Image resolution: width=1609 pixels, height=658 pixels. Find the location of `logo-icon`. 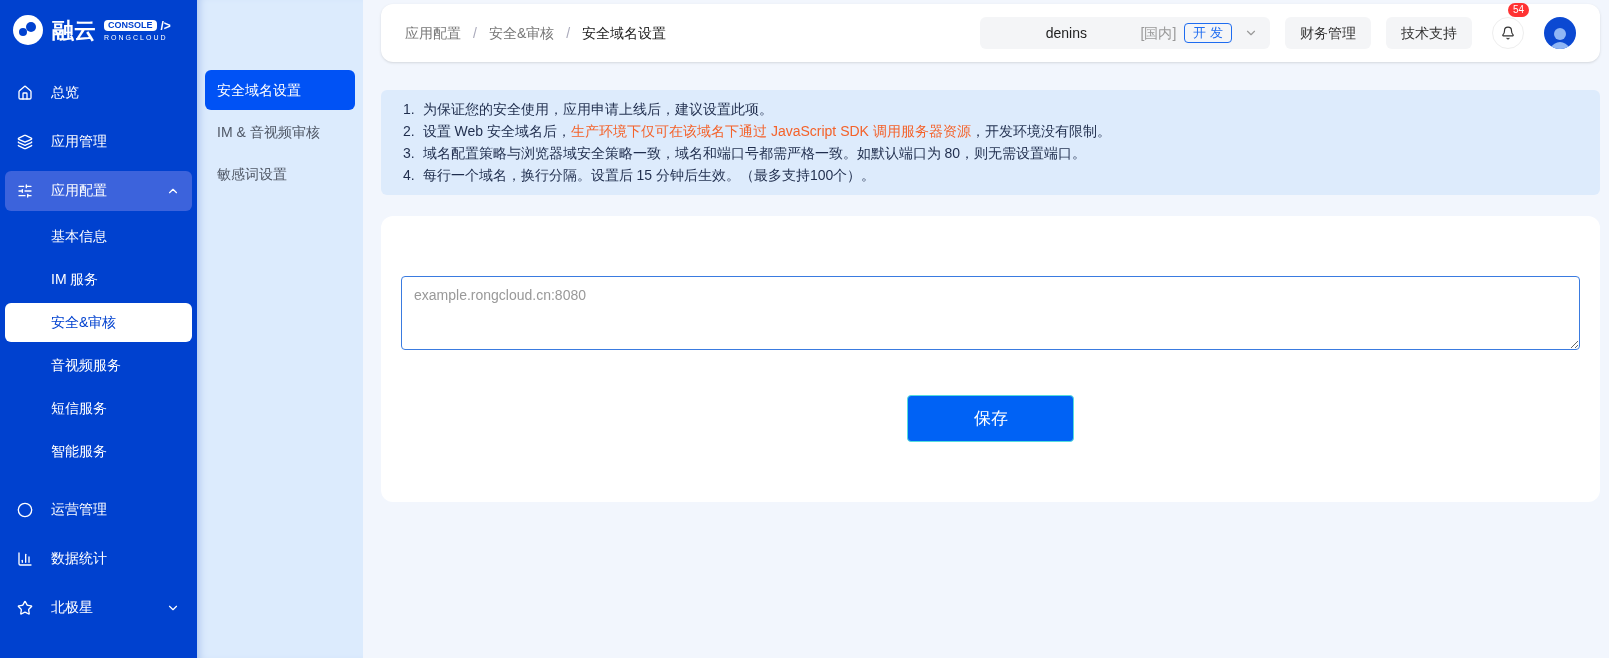

logo-icon is located at coordinates (28, 30).